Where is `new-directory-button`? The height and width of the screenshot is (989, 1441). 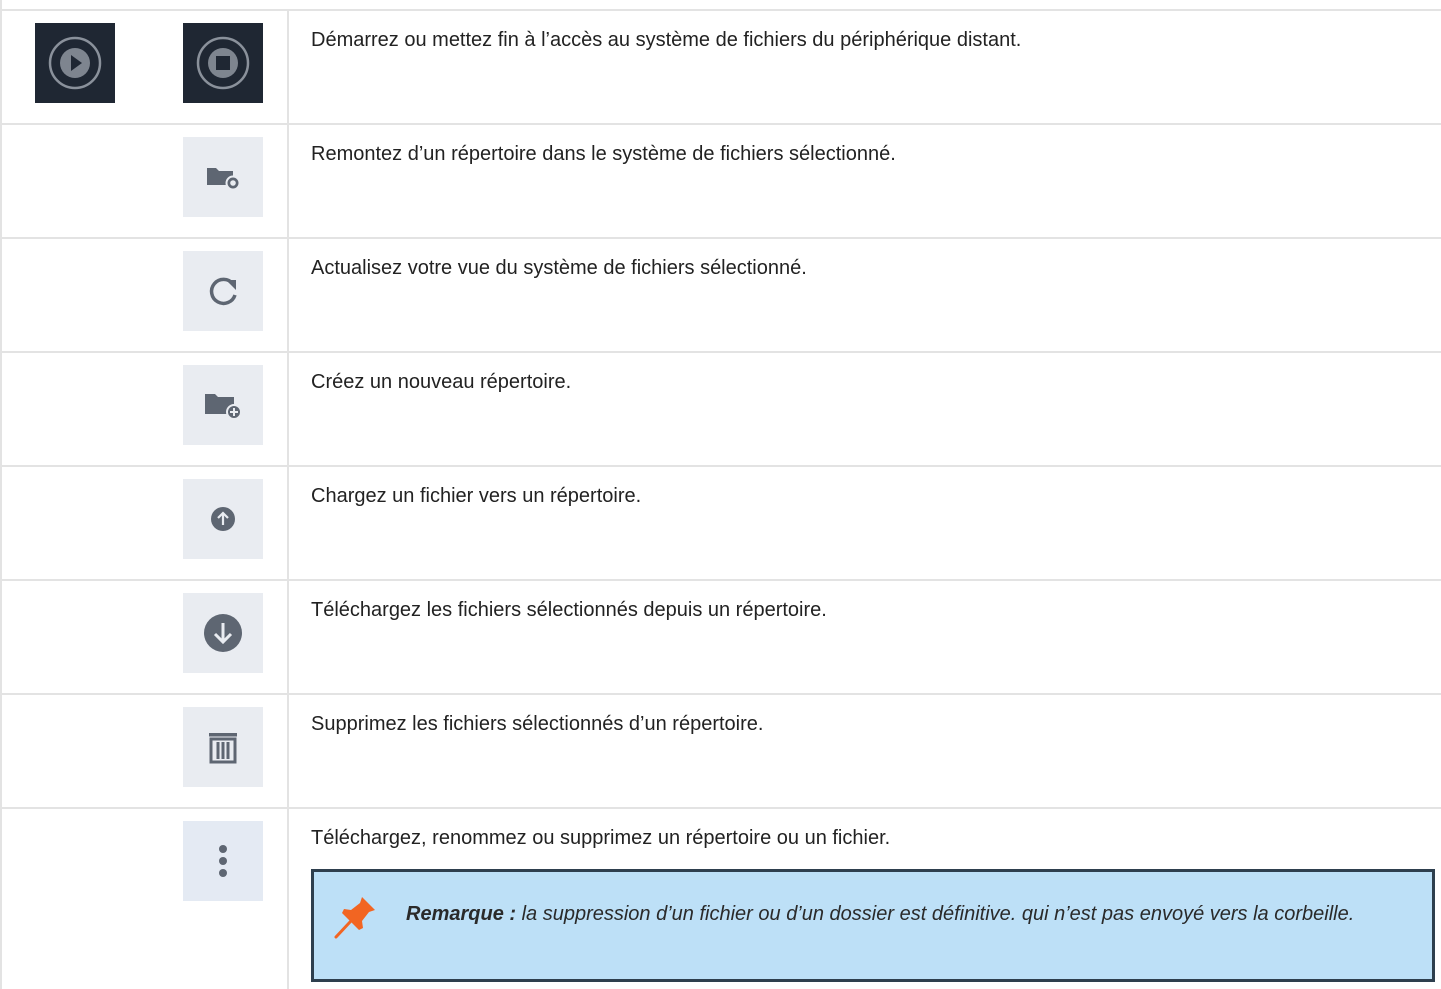
new-directory-button is located at coordinates (223, 405).